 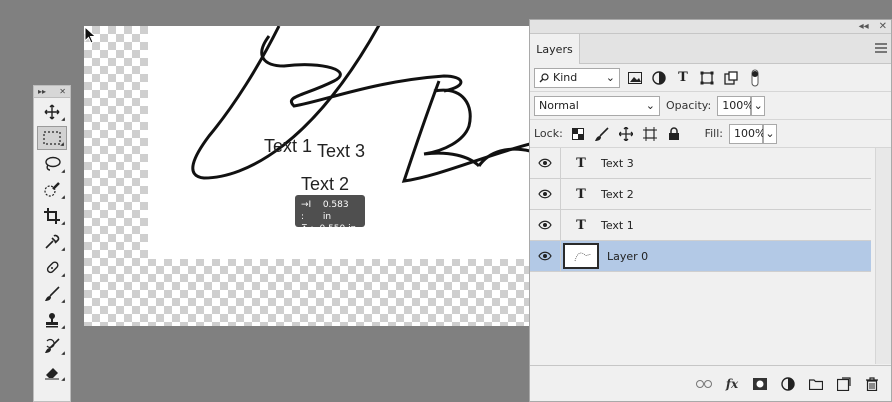 I want to click on panel-footer: fx, so click(x=710, y=383).